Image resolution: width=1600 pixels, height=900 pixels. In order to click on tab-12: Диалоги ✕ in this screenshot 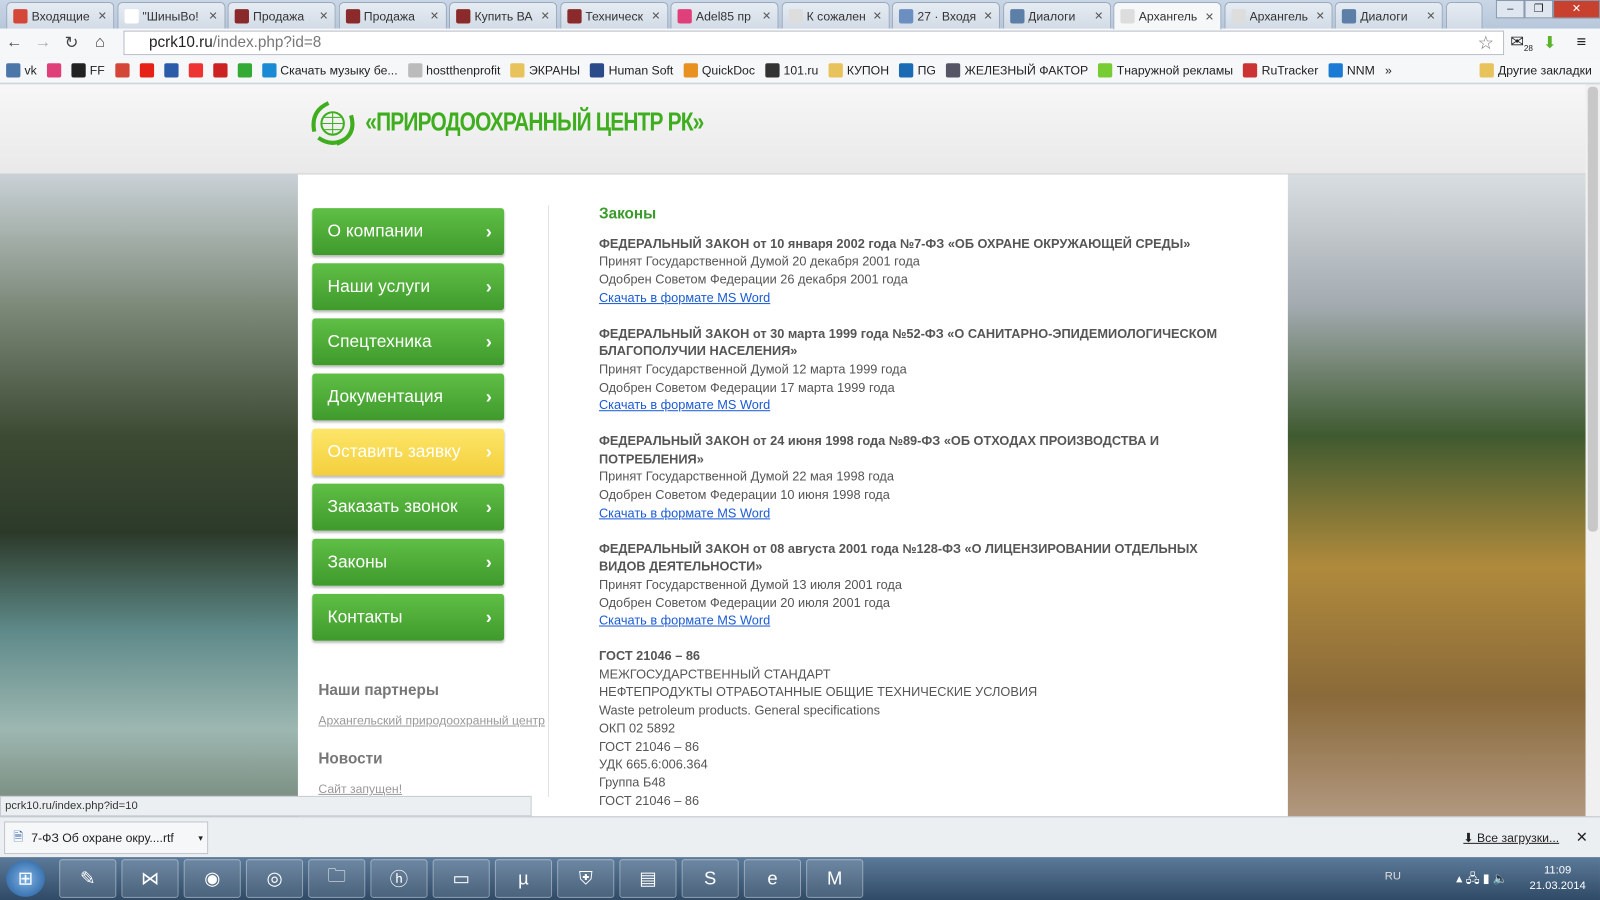, I will do `click(1388, 15)`.